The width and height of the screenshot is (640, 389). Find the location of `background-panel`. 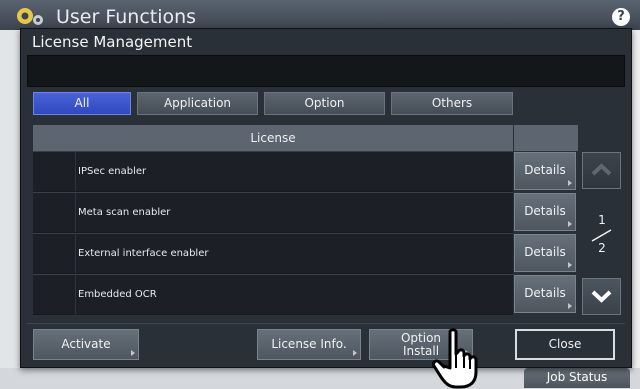

background-panel is located at coordinates (10, 209).